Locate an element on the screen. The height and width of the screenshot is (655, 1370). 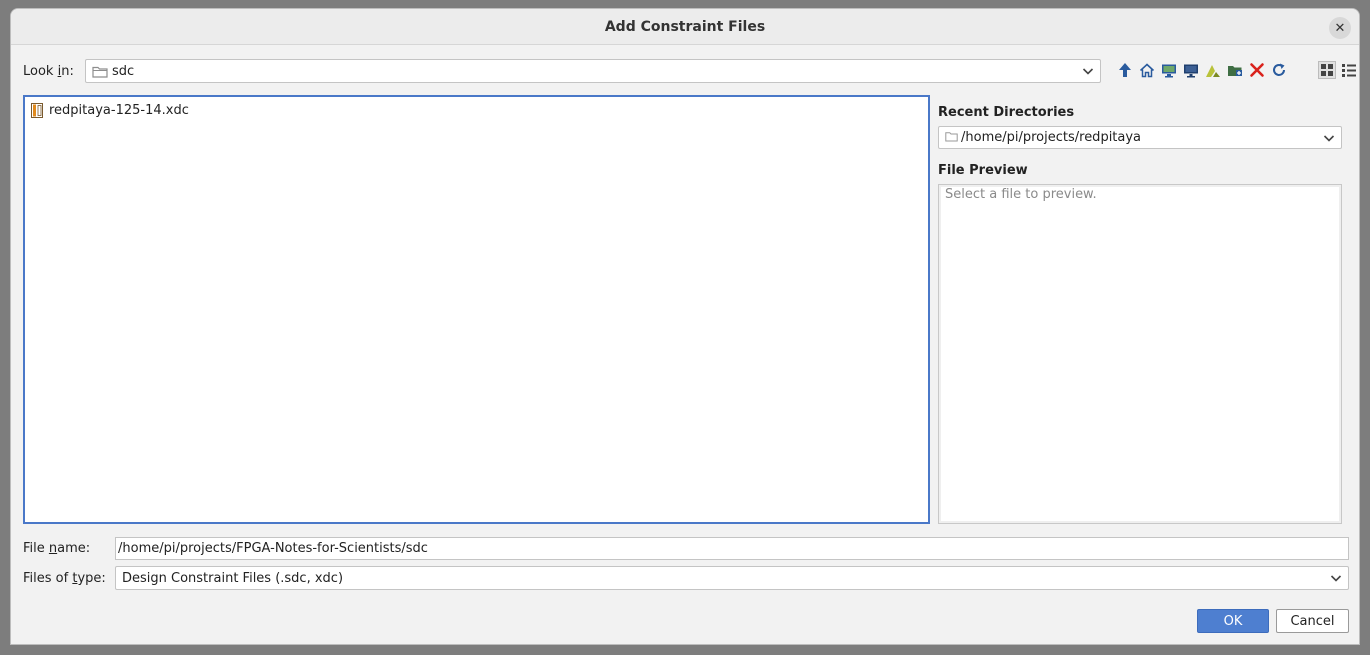
ok-button: OK is located at coordinates (1233, 621).